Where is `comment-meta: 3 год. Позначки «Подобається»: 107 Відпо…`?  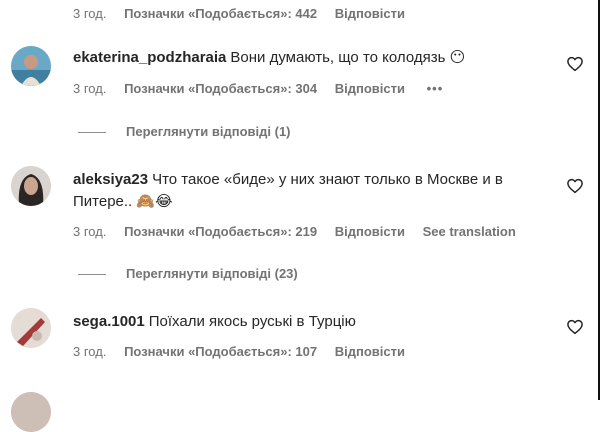
comment-meta: 3 год. Позначки «Подобається»: 107 Відпо… is located at coordinates (246, 351).